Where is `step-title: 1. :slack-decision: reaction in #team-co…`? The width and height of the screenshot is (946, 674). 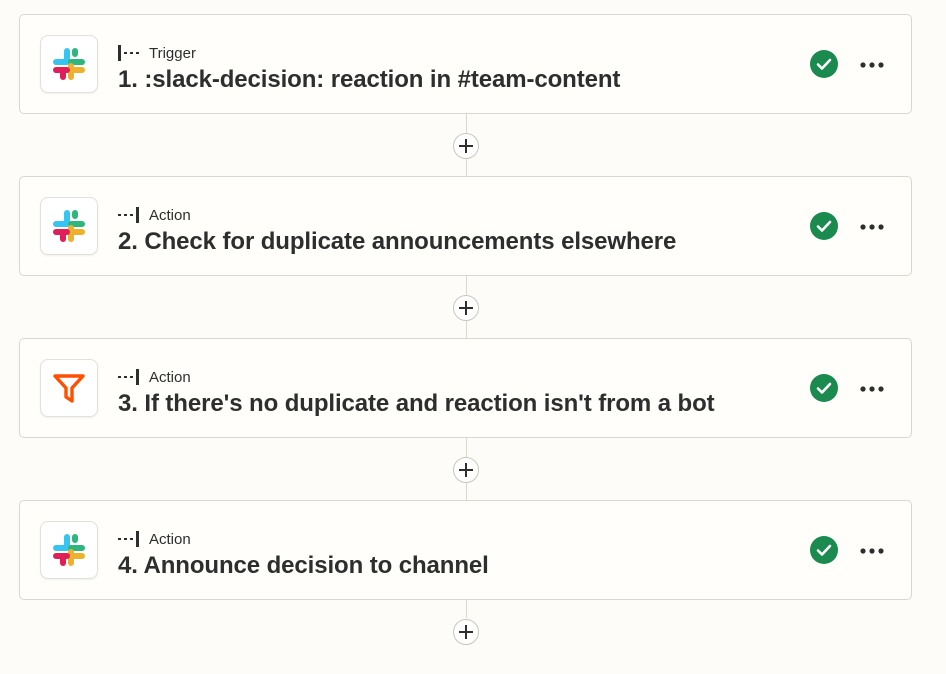 step-title: 1. :slack-decision: reaction in #team-co… is located at coordinates (369, 79).